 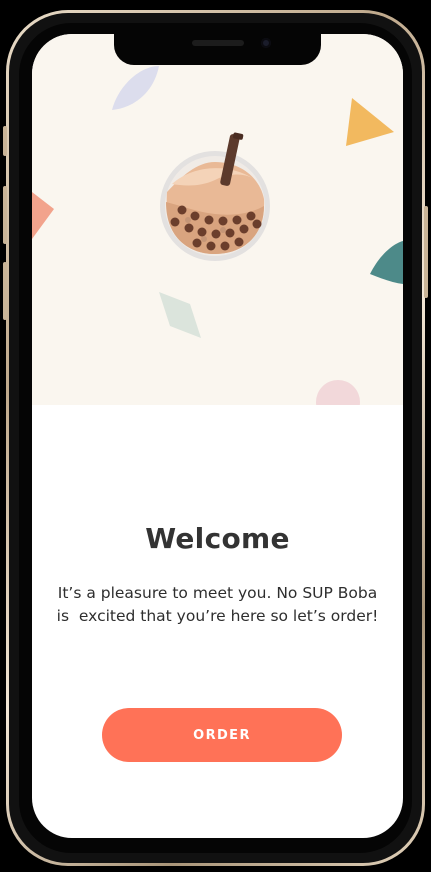 What do you see at coordinates (217, 593) in the screenshot?
I see `welcome-message-line-1: It’s a pleasure to meet you. No SUP Boba` at bounding box center [217, 593].